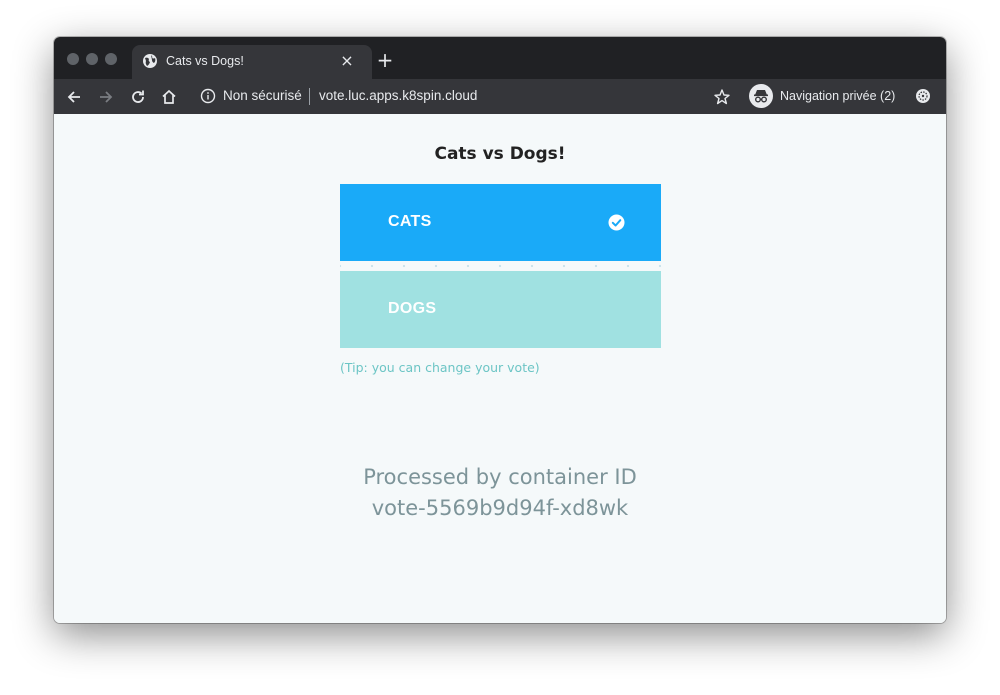 Image resolution: width=1000 pixels, height=695 pixels. Describe the element at coordinates (616, 222) in the screenshot. I see `check-circle-icon` at that location.